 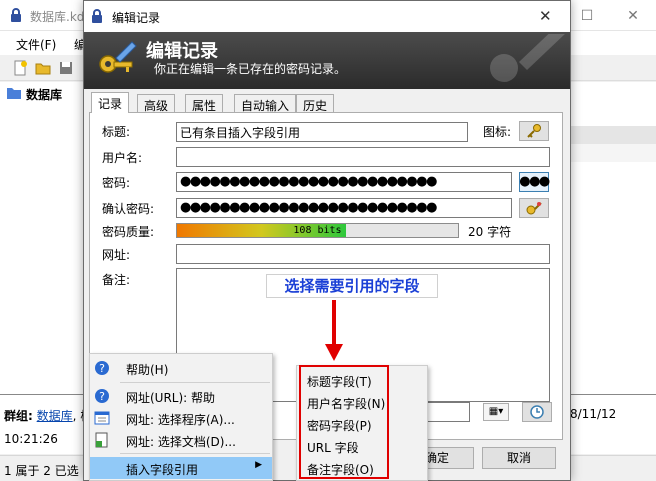 I want to click on expiry-presets-button, so click(x=537, y=412).